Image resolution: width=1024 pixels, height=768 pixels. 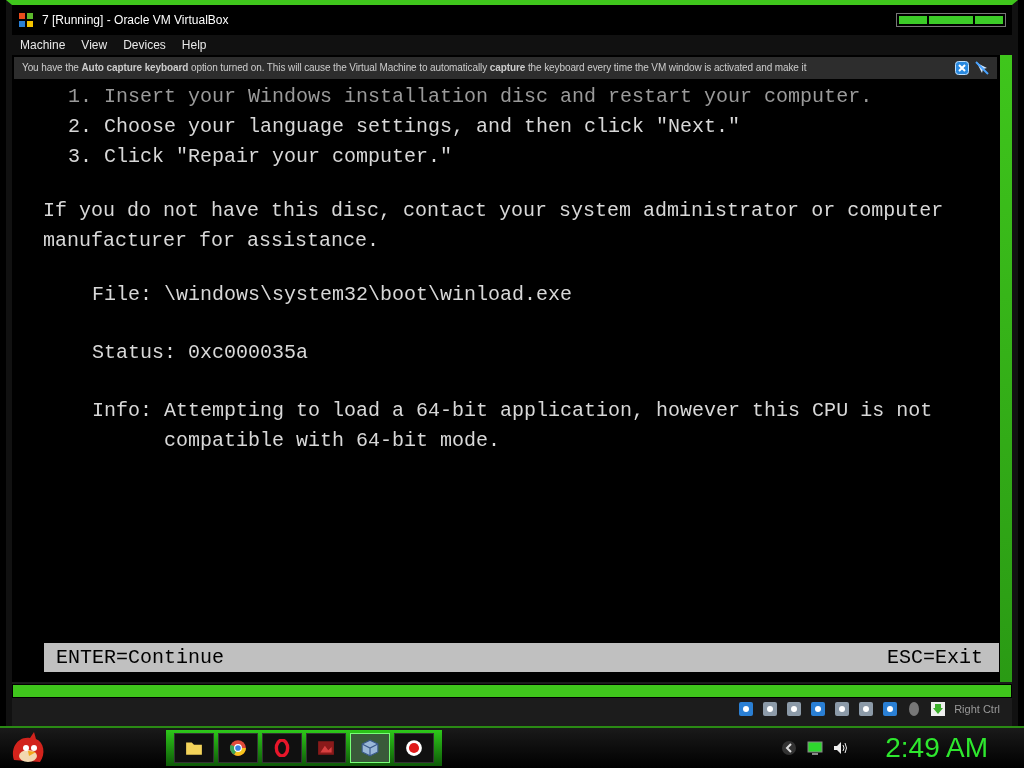 I want to click on boot-step: 2. Choose your language settings, and then click "Next.", so click(x=404, y=127).